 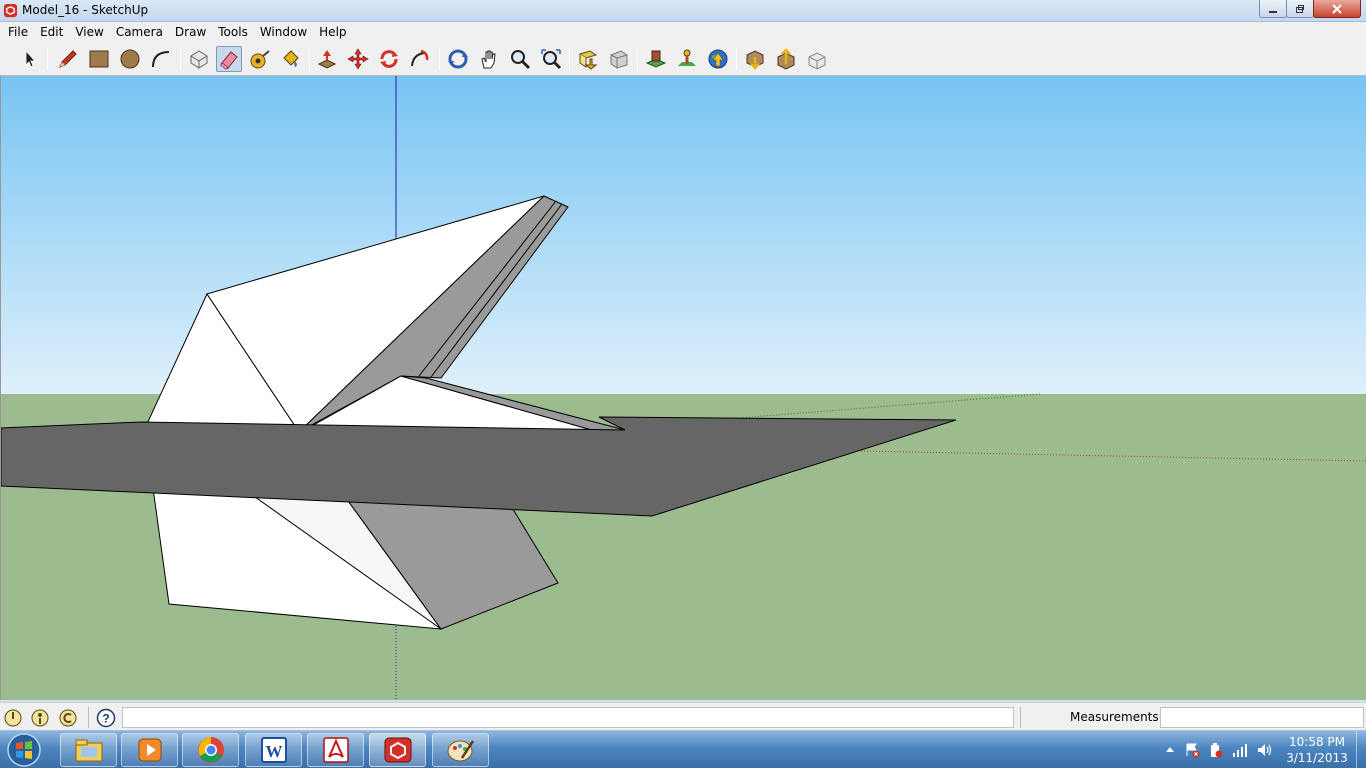 I want to click on select-tool-icon, so click(x=30, y=58).